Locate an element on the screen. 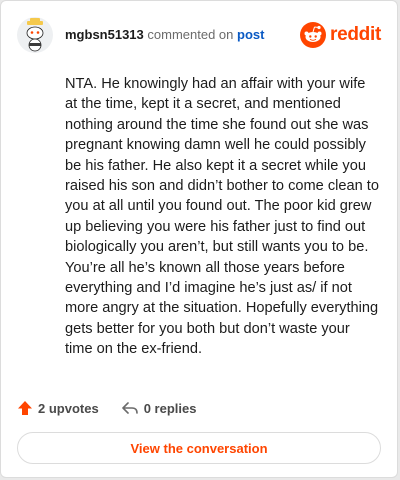 This screenshot has height=480, width=400. reddit-wordmark: reddit is located at coordinates (355, 34).